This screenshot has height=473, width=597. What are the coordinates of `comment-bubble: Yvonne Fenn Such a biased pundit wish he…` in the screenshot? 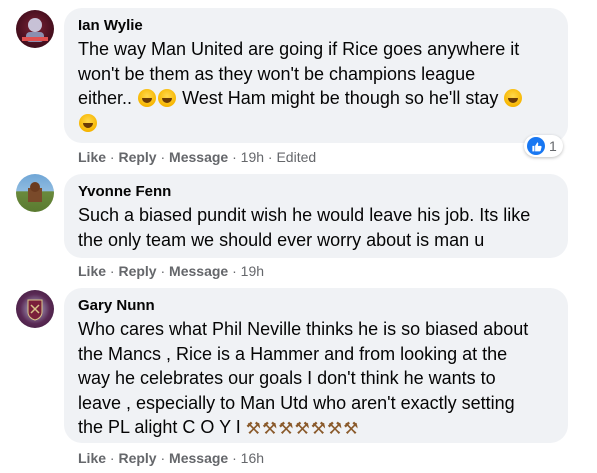 It's located at (316, 216).